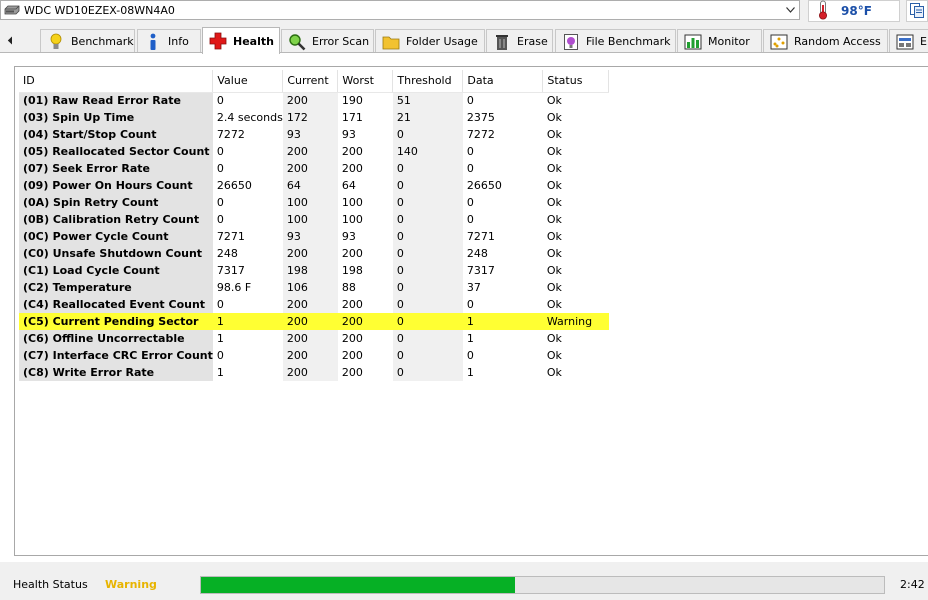 This screenshot has height=600, width=928. I want to click on cell-data: 248, so click(477, 253).